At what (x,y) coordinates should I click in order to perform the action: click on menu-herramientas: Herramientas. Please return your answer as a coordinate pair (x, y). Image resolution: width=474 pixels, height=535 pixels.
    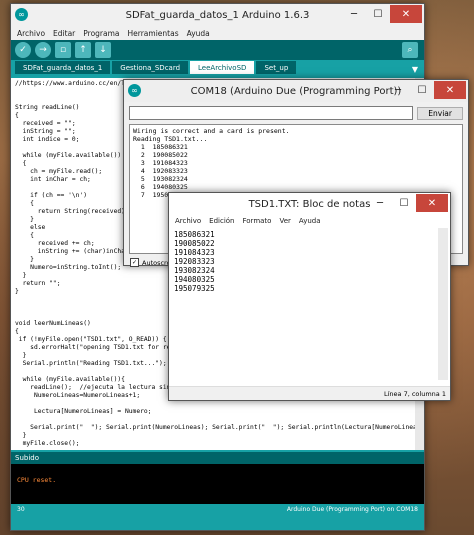
    Looking at the image, I should click on (153, 33).